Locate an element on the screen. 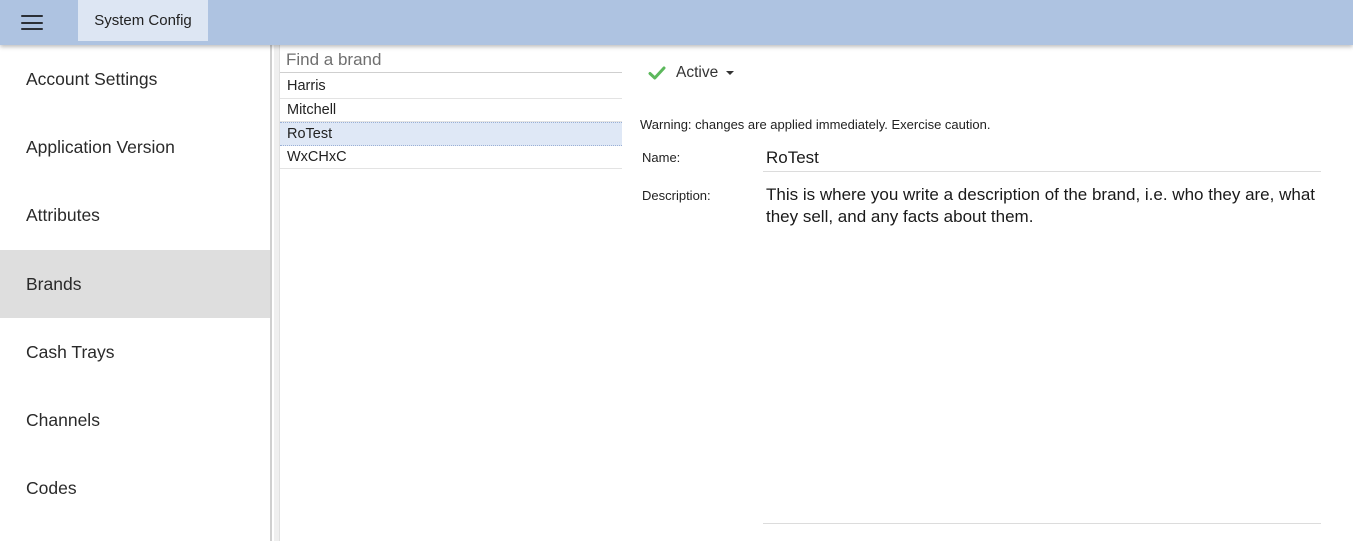  sidebar-item-attributes: Attributes is located at coordinates (135, 216).